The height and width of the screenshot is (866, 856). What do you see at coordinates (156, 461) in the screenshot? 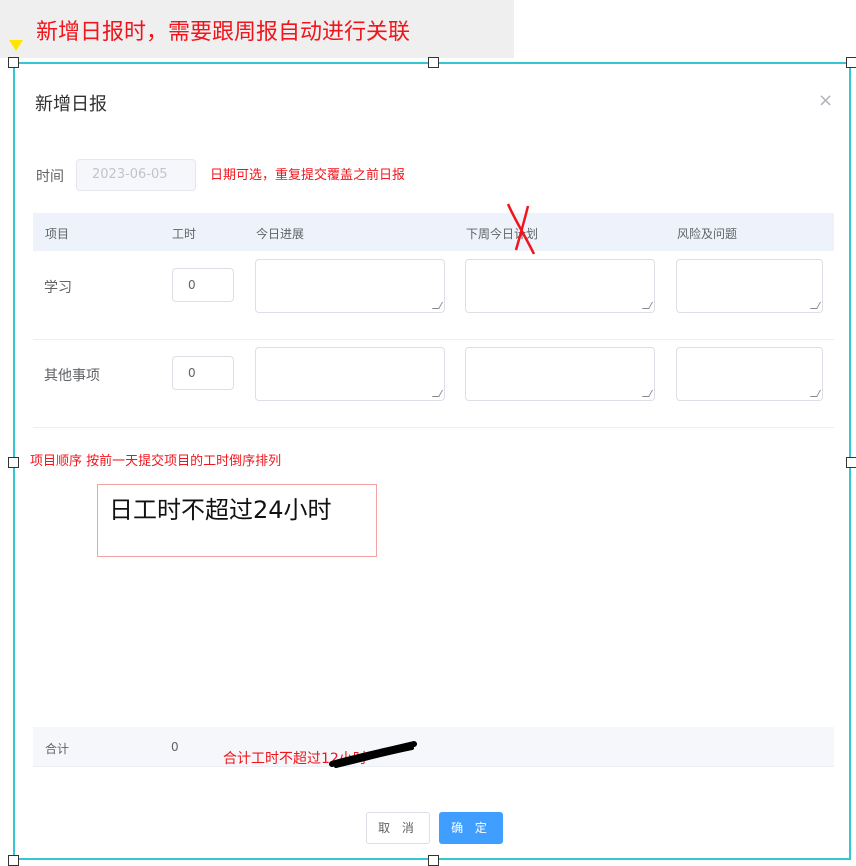
I see `order-annotation-note: 项目顺序 按前一天提交项目的工时倒序排列` at bounding box center [156, 461].